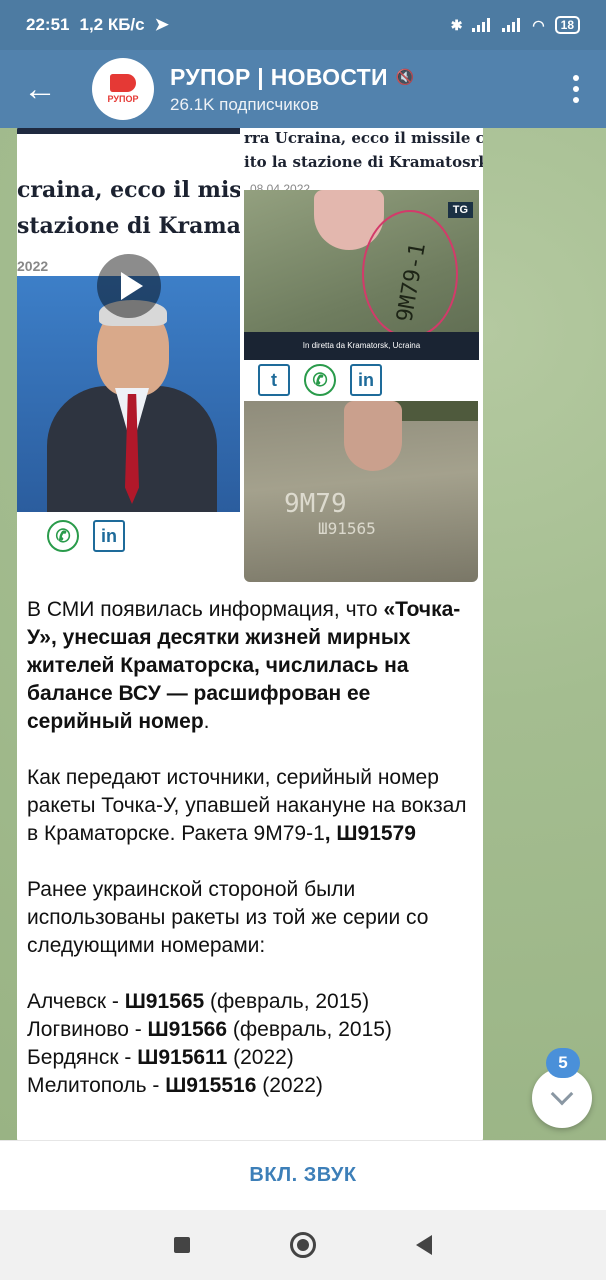 The image size is (606, 1280). I want to click on chevron-down-icon, so click(562, 1094).